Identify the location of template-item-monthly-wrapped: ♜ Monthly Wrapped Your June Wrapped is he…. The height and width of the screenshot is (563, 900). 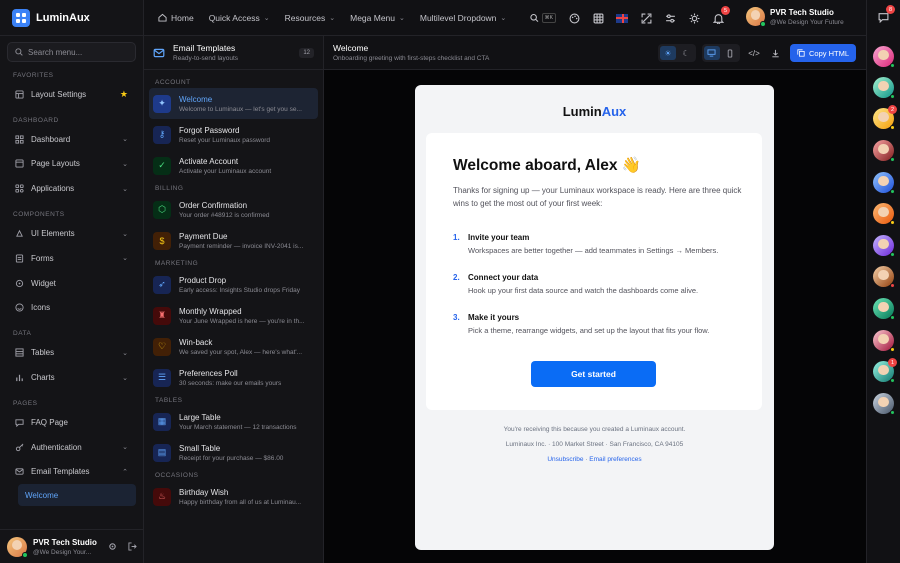
(233, 315).